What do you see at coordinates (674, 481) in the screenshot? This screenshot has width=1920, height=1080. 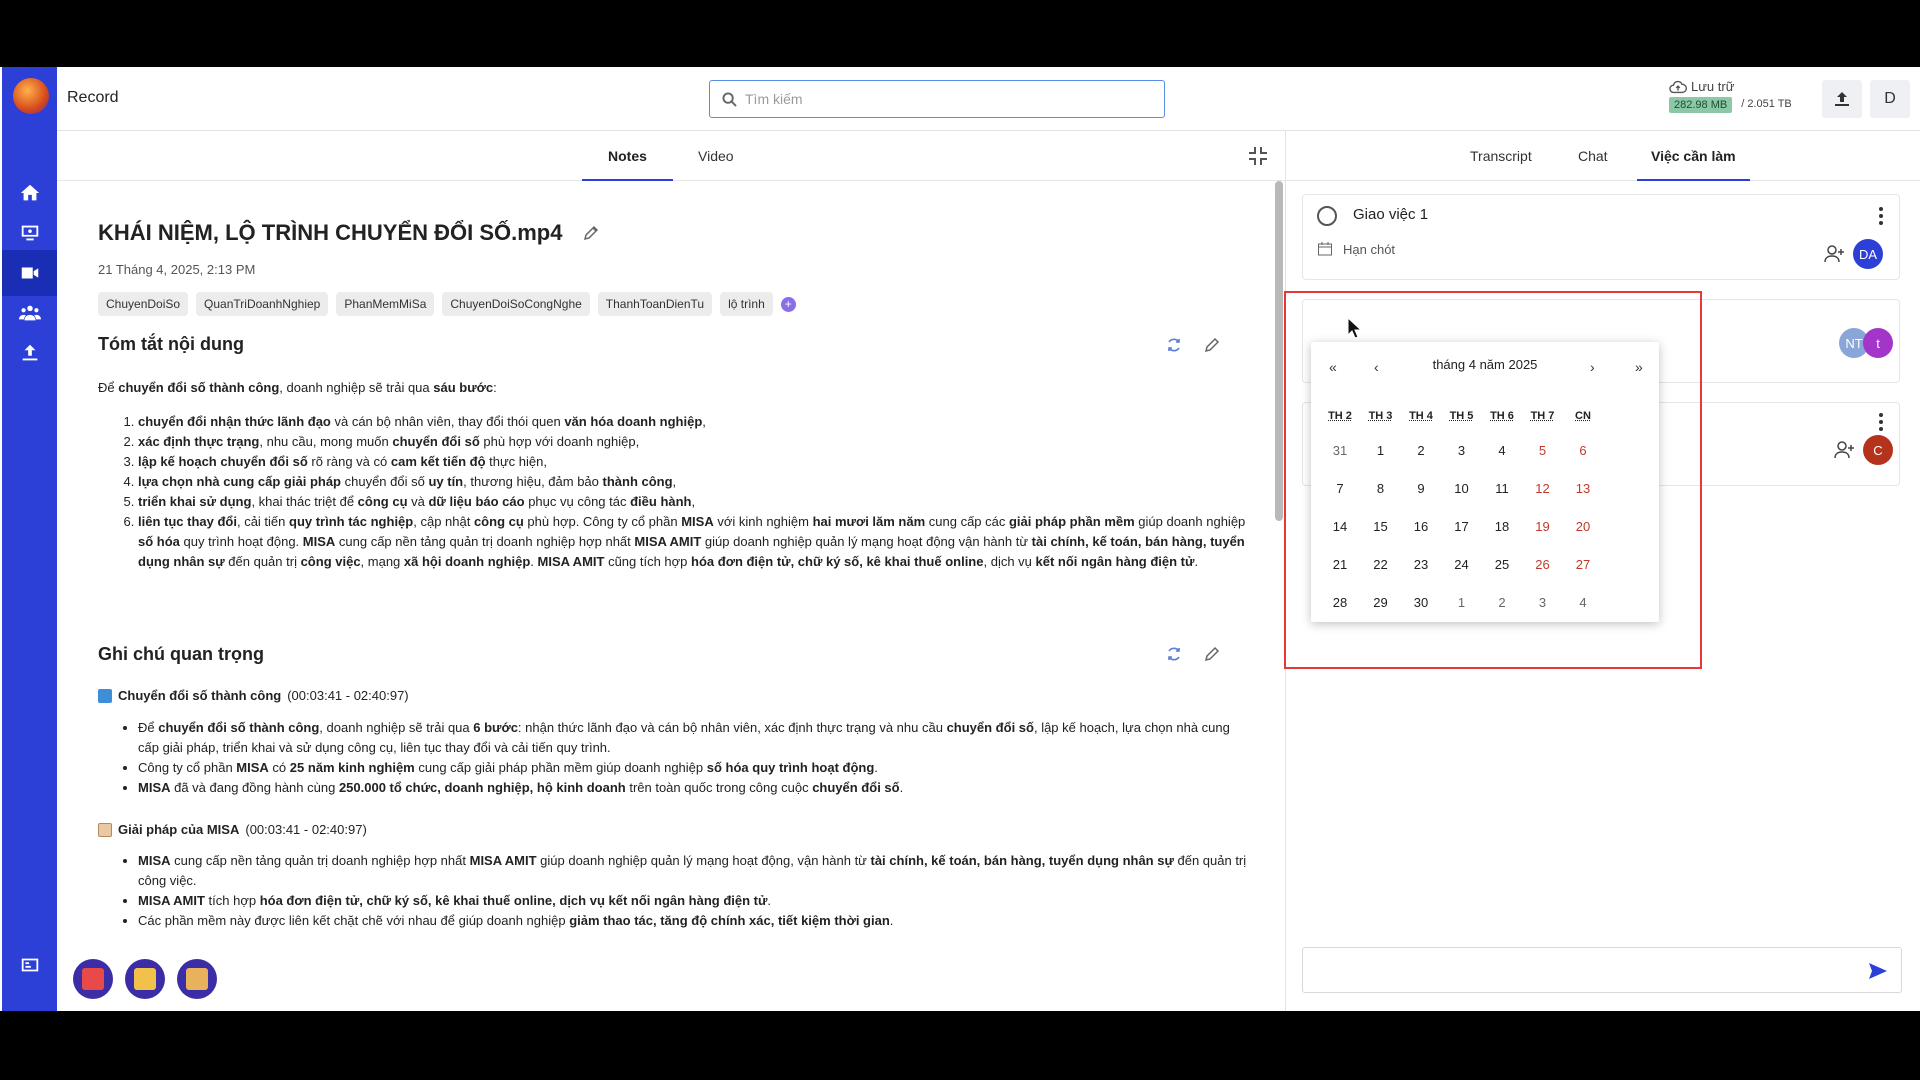 I see `text-run: ,` at bounding box center [674, 481].